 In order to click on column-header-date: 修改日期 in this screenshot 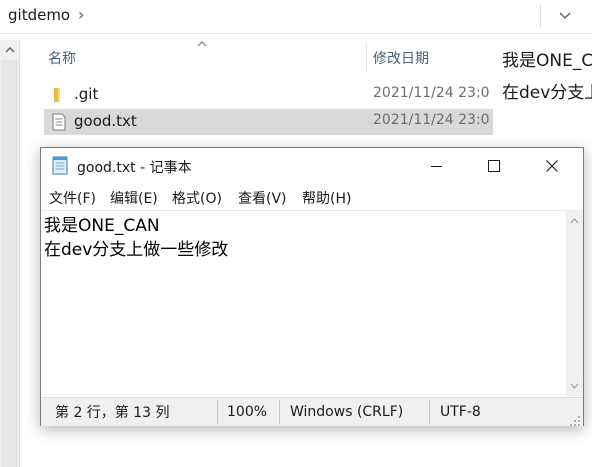, I will do `click(401, 58)`.